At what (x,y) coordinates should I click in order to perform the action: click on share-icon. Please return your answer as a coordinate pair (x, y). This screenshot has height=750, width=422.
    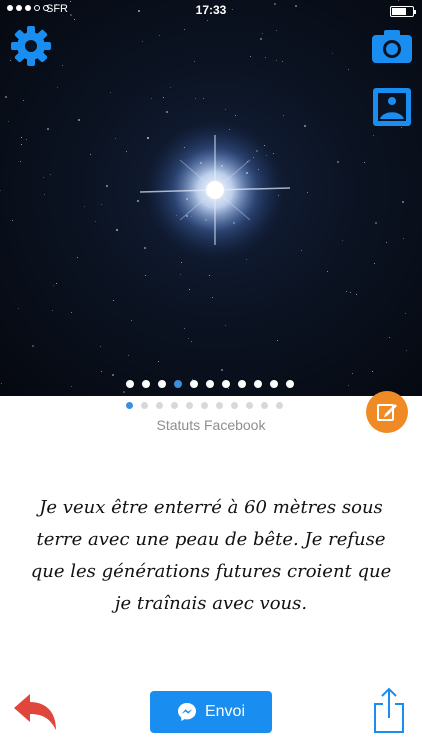
    Looking at the image, I should click on (389, 710).